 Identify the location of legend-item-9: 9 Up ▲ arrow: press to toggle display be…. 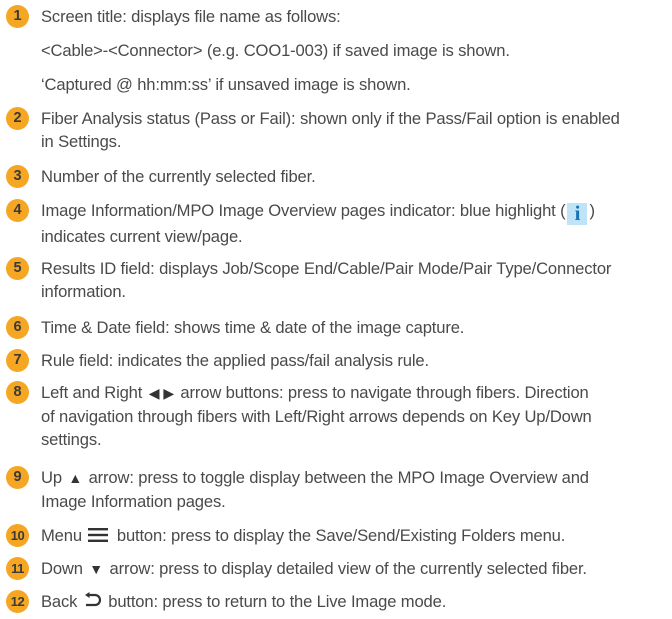
(335, 489).